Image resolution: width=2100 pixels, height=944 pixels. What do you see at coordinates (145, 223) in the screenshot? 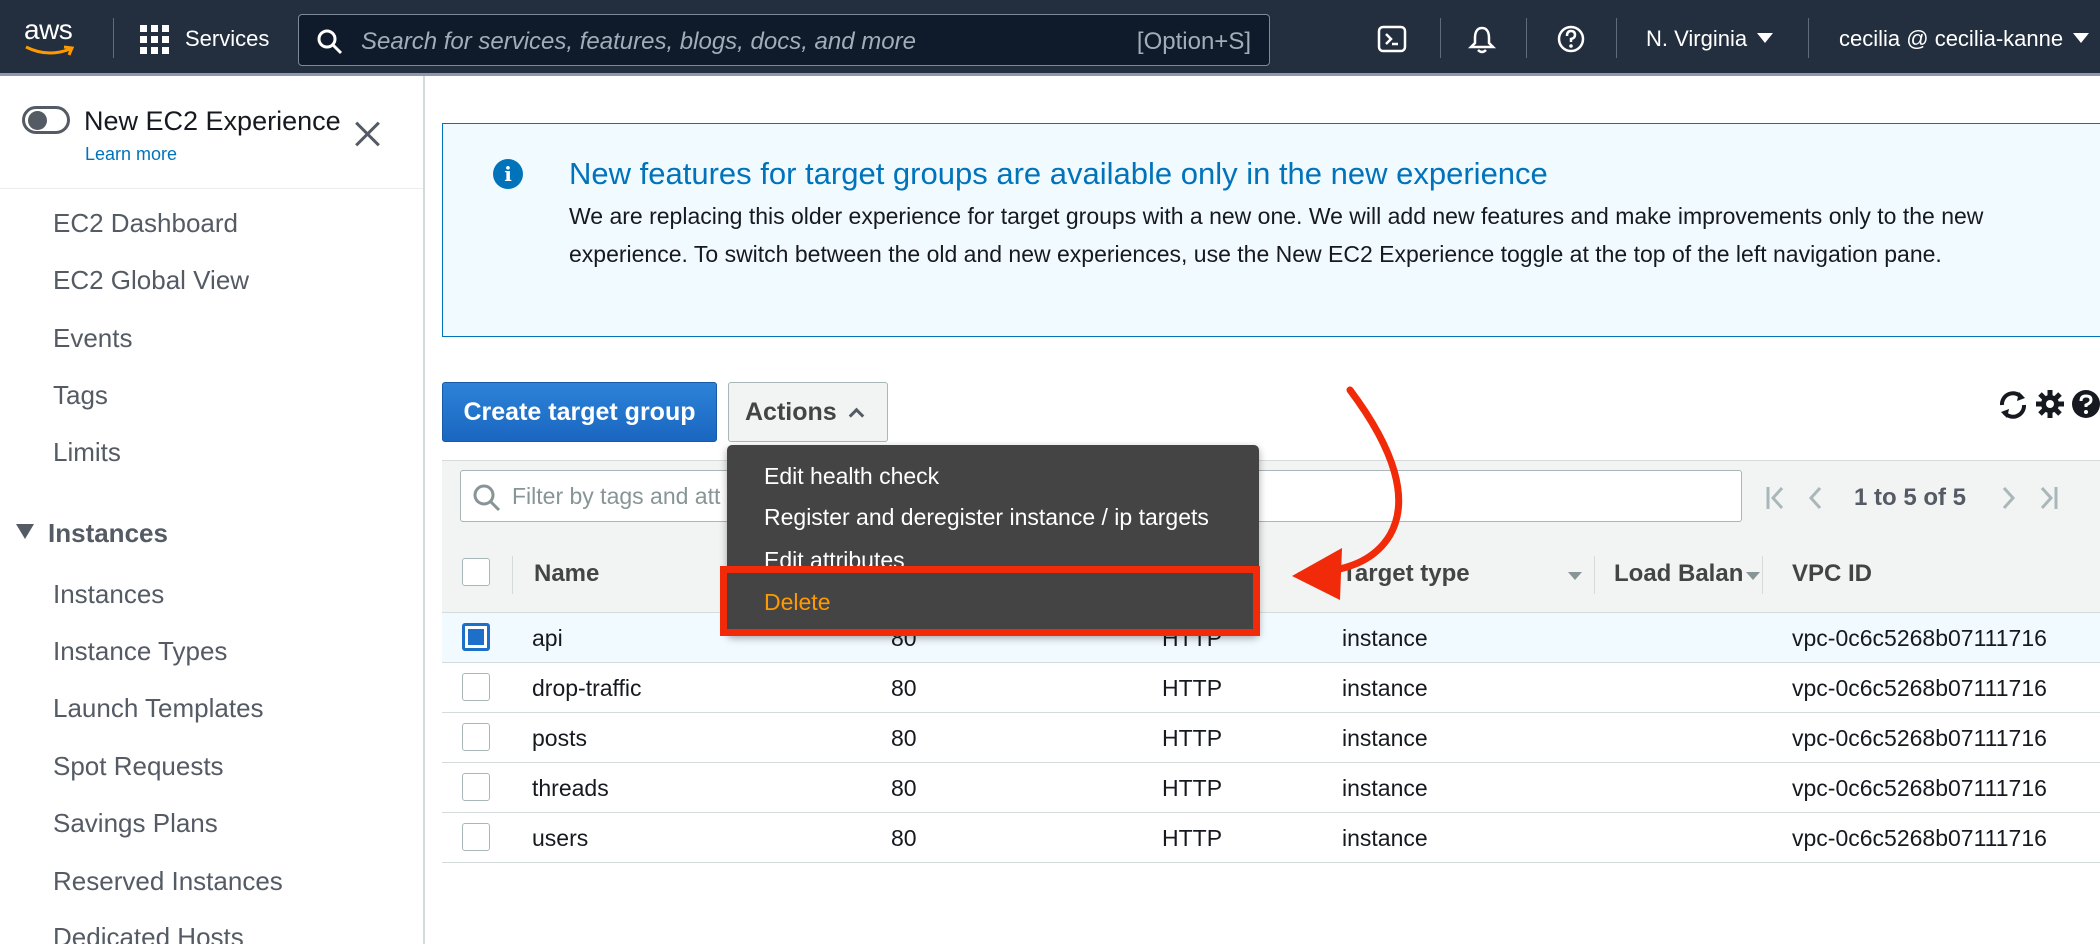
I see `sidebar-item-ec2-dashboard: EC2 Dashboard` at bounding box center [145, 223].